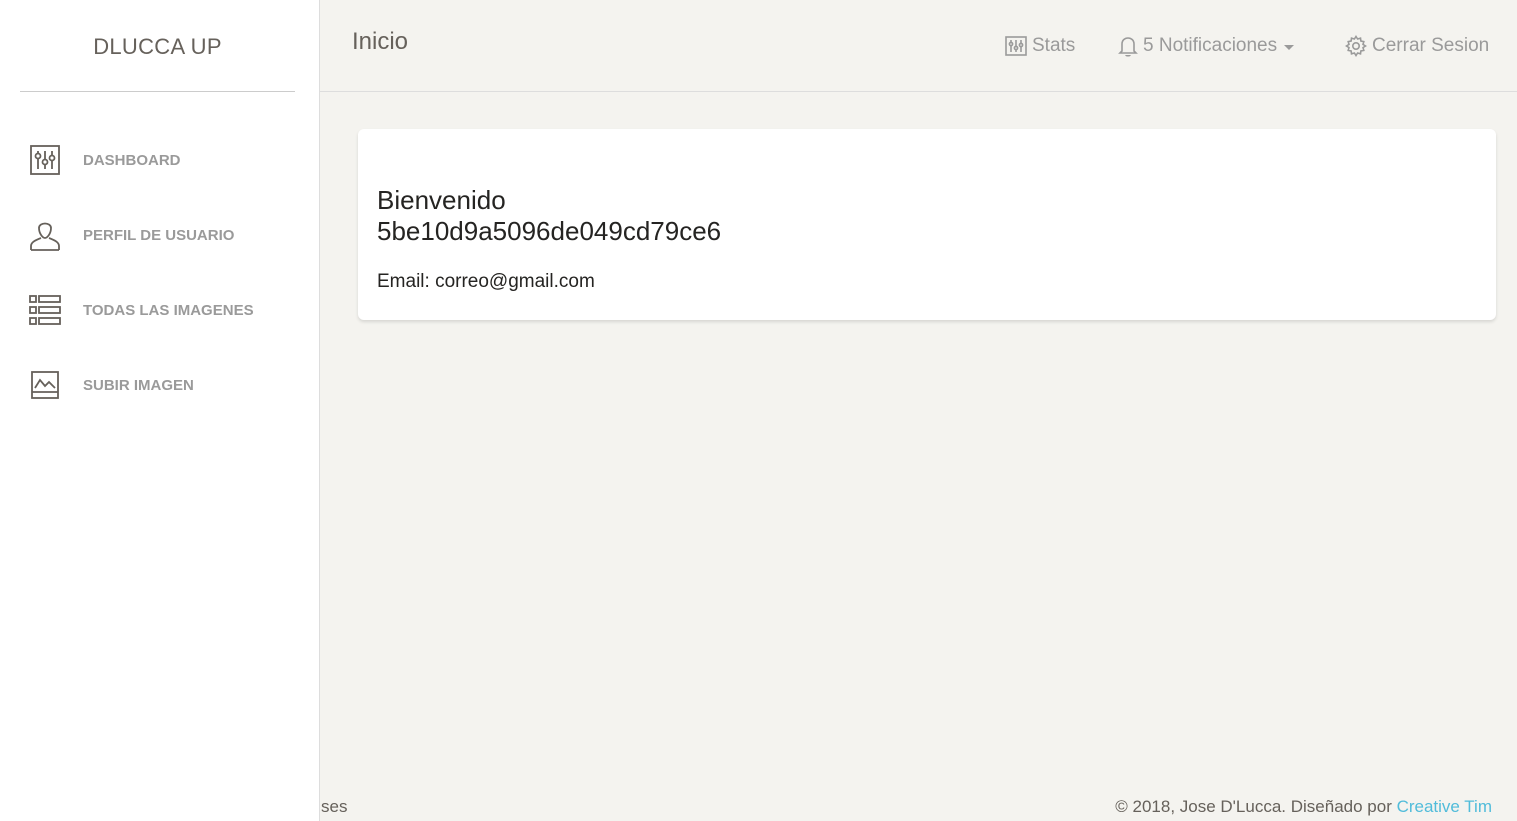 The height and width of the screenshot is (821, 1517). What do you see at coordinates (441, 200) in the screenshot?
I see `welcome-greeting: Bienvenido` at bounding box center [441, 200].